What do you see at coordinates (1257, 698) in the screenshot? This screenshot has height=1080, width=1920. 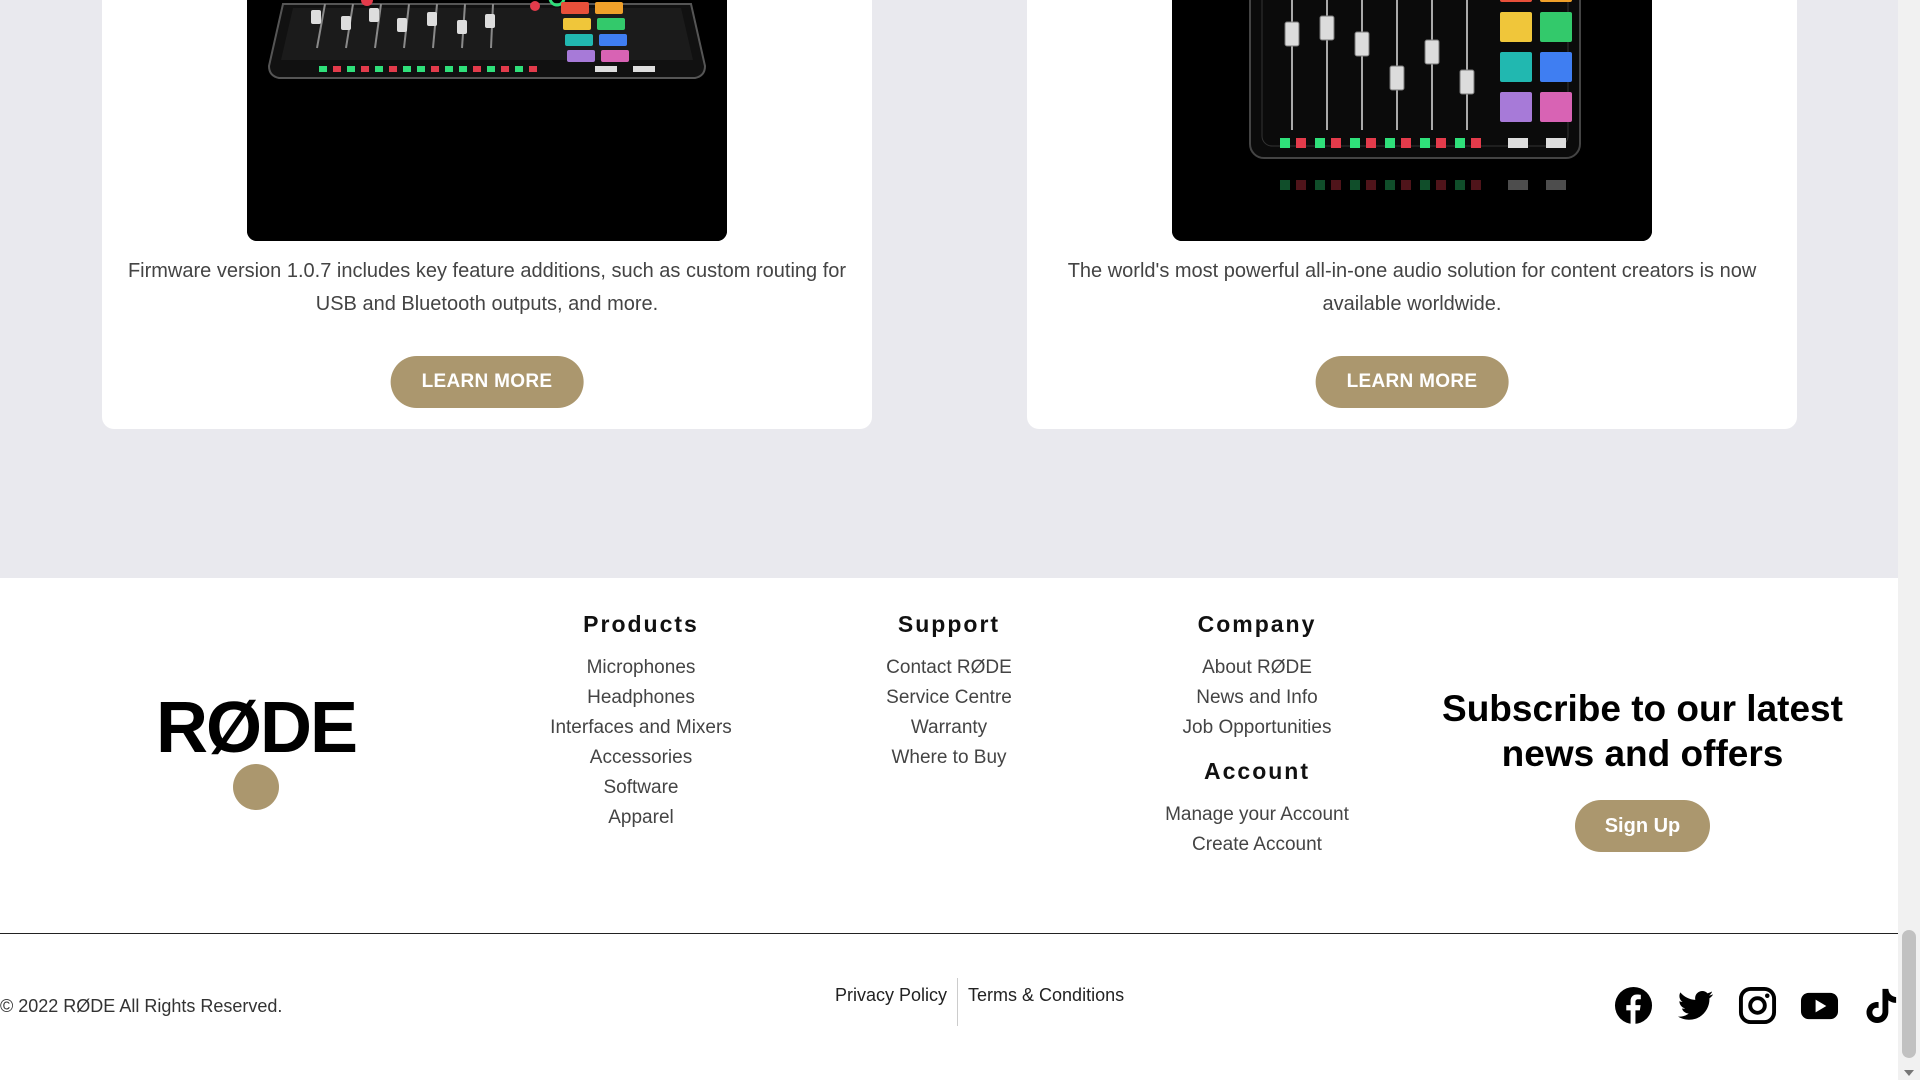 I see `footer-link-news: News and Info` at bounding box center [1257, 698].